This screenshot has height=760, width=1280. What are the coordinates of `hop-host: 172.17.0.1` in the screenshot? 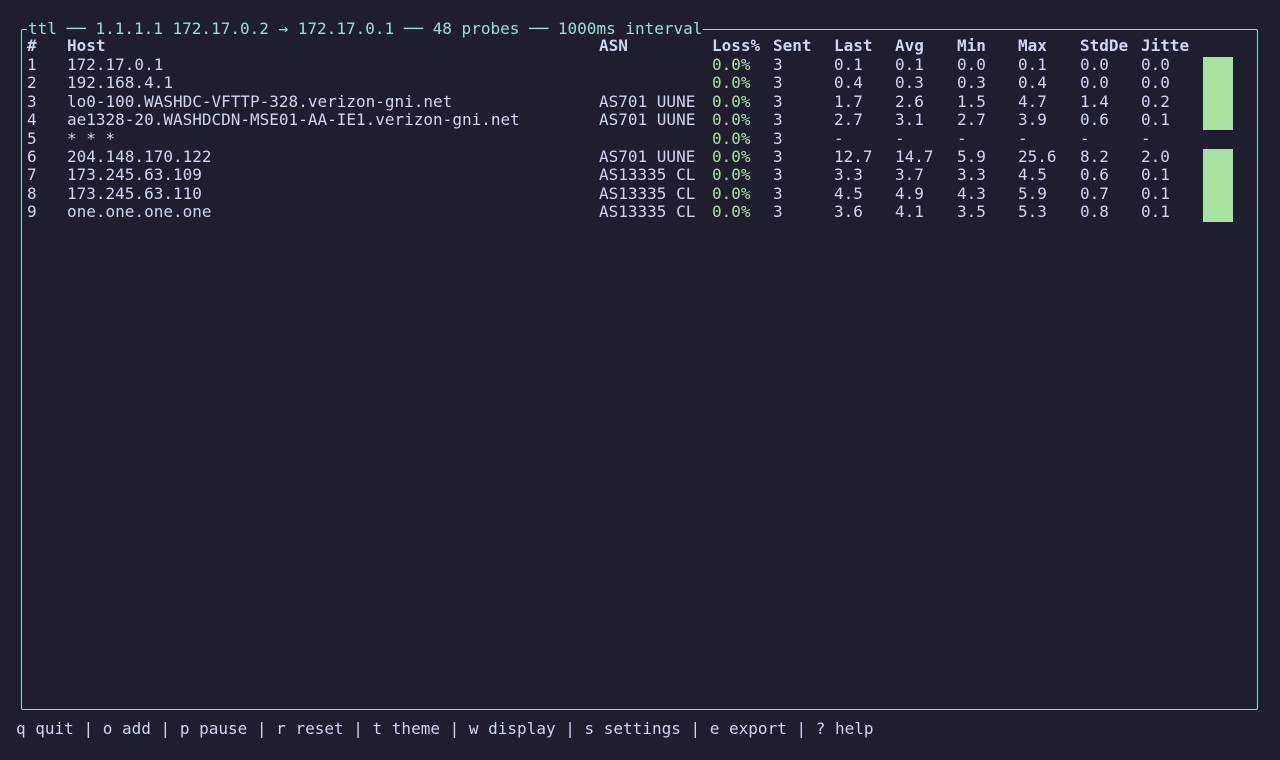 It's located at (115, 64).